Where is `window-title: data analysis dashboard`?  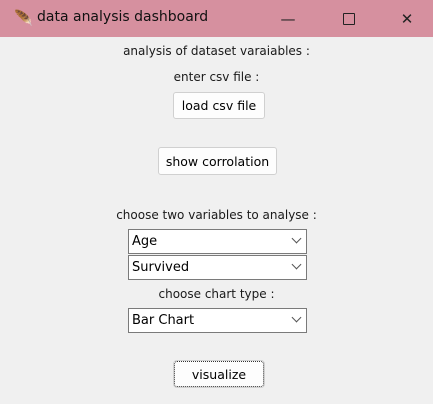
window-title: data analysis dashboard is located at coordinates (123, 17).